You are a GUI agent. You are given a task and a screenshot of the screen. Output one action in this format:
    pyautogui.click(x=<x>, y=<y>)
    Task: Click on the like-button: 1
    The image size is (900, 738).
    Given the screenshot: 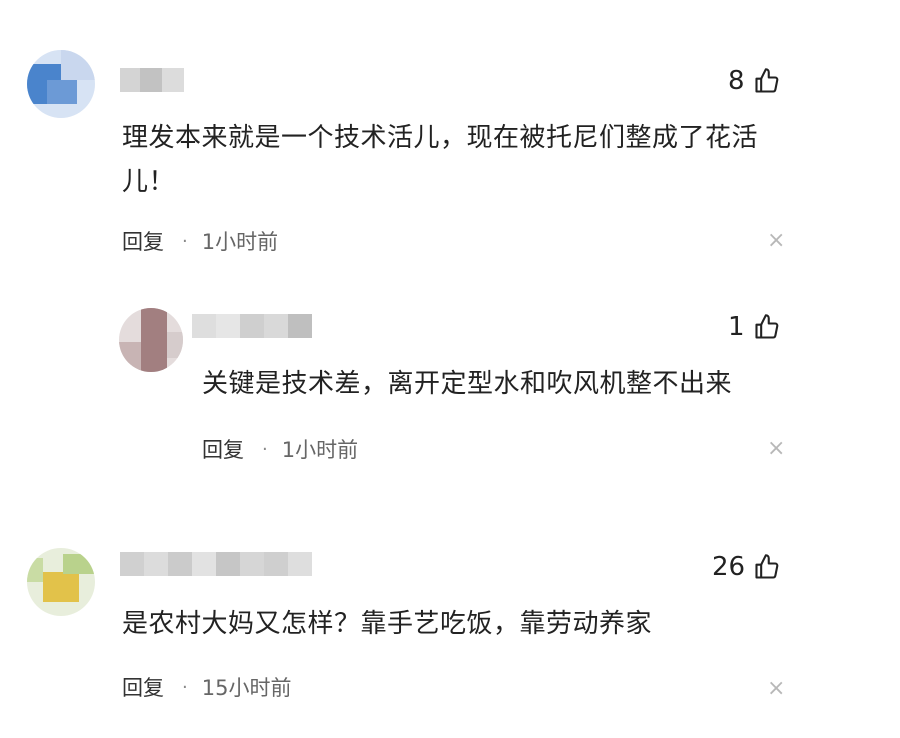 What is the action you would take?
    pyautogui.click(x=754, y=327)
    